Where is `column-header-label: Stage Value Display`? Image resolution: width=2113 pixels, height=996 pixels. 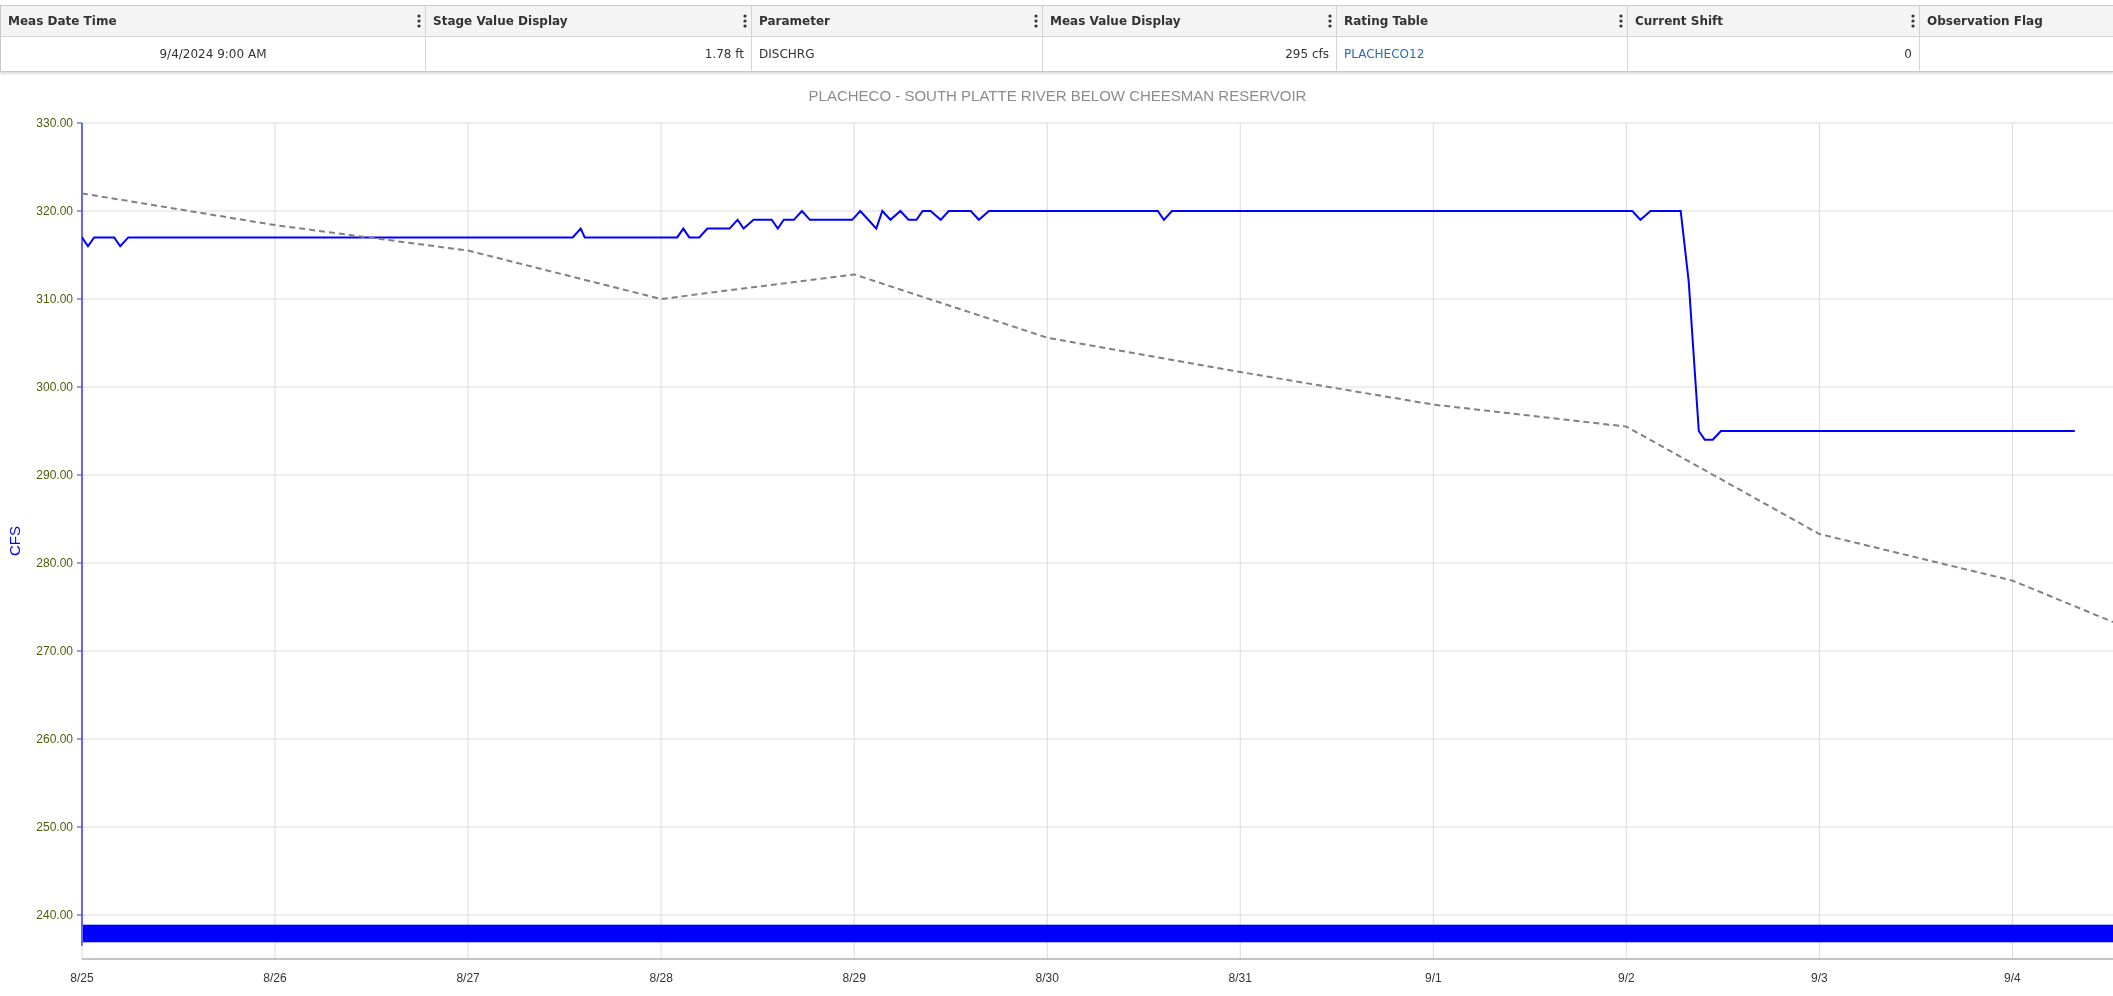 column-header-label: Stage Value Display is located at coordinates (500, 21).